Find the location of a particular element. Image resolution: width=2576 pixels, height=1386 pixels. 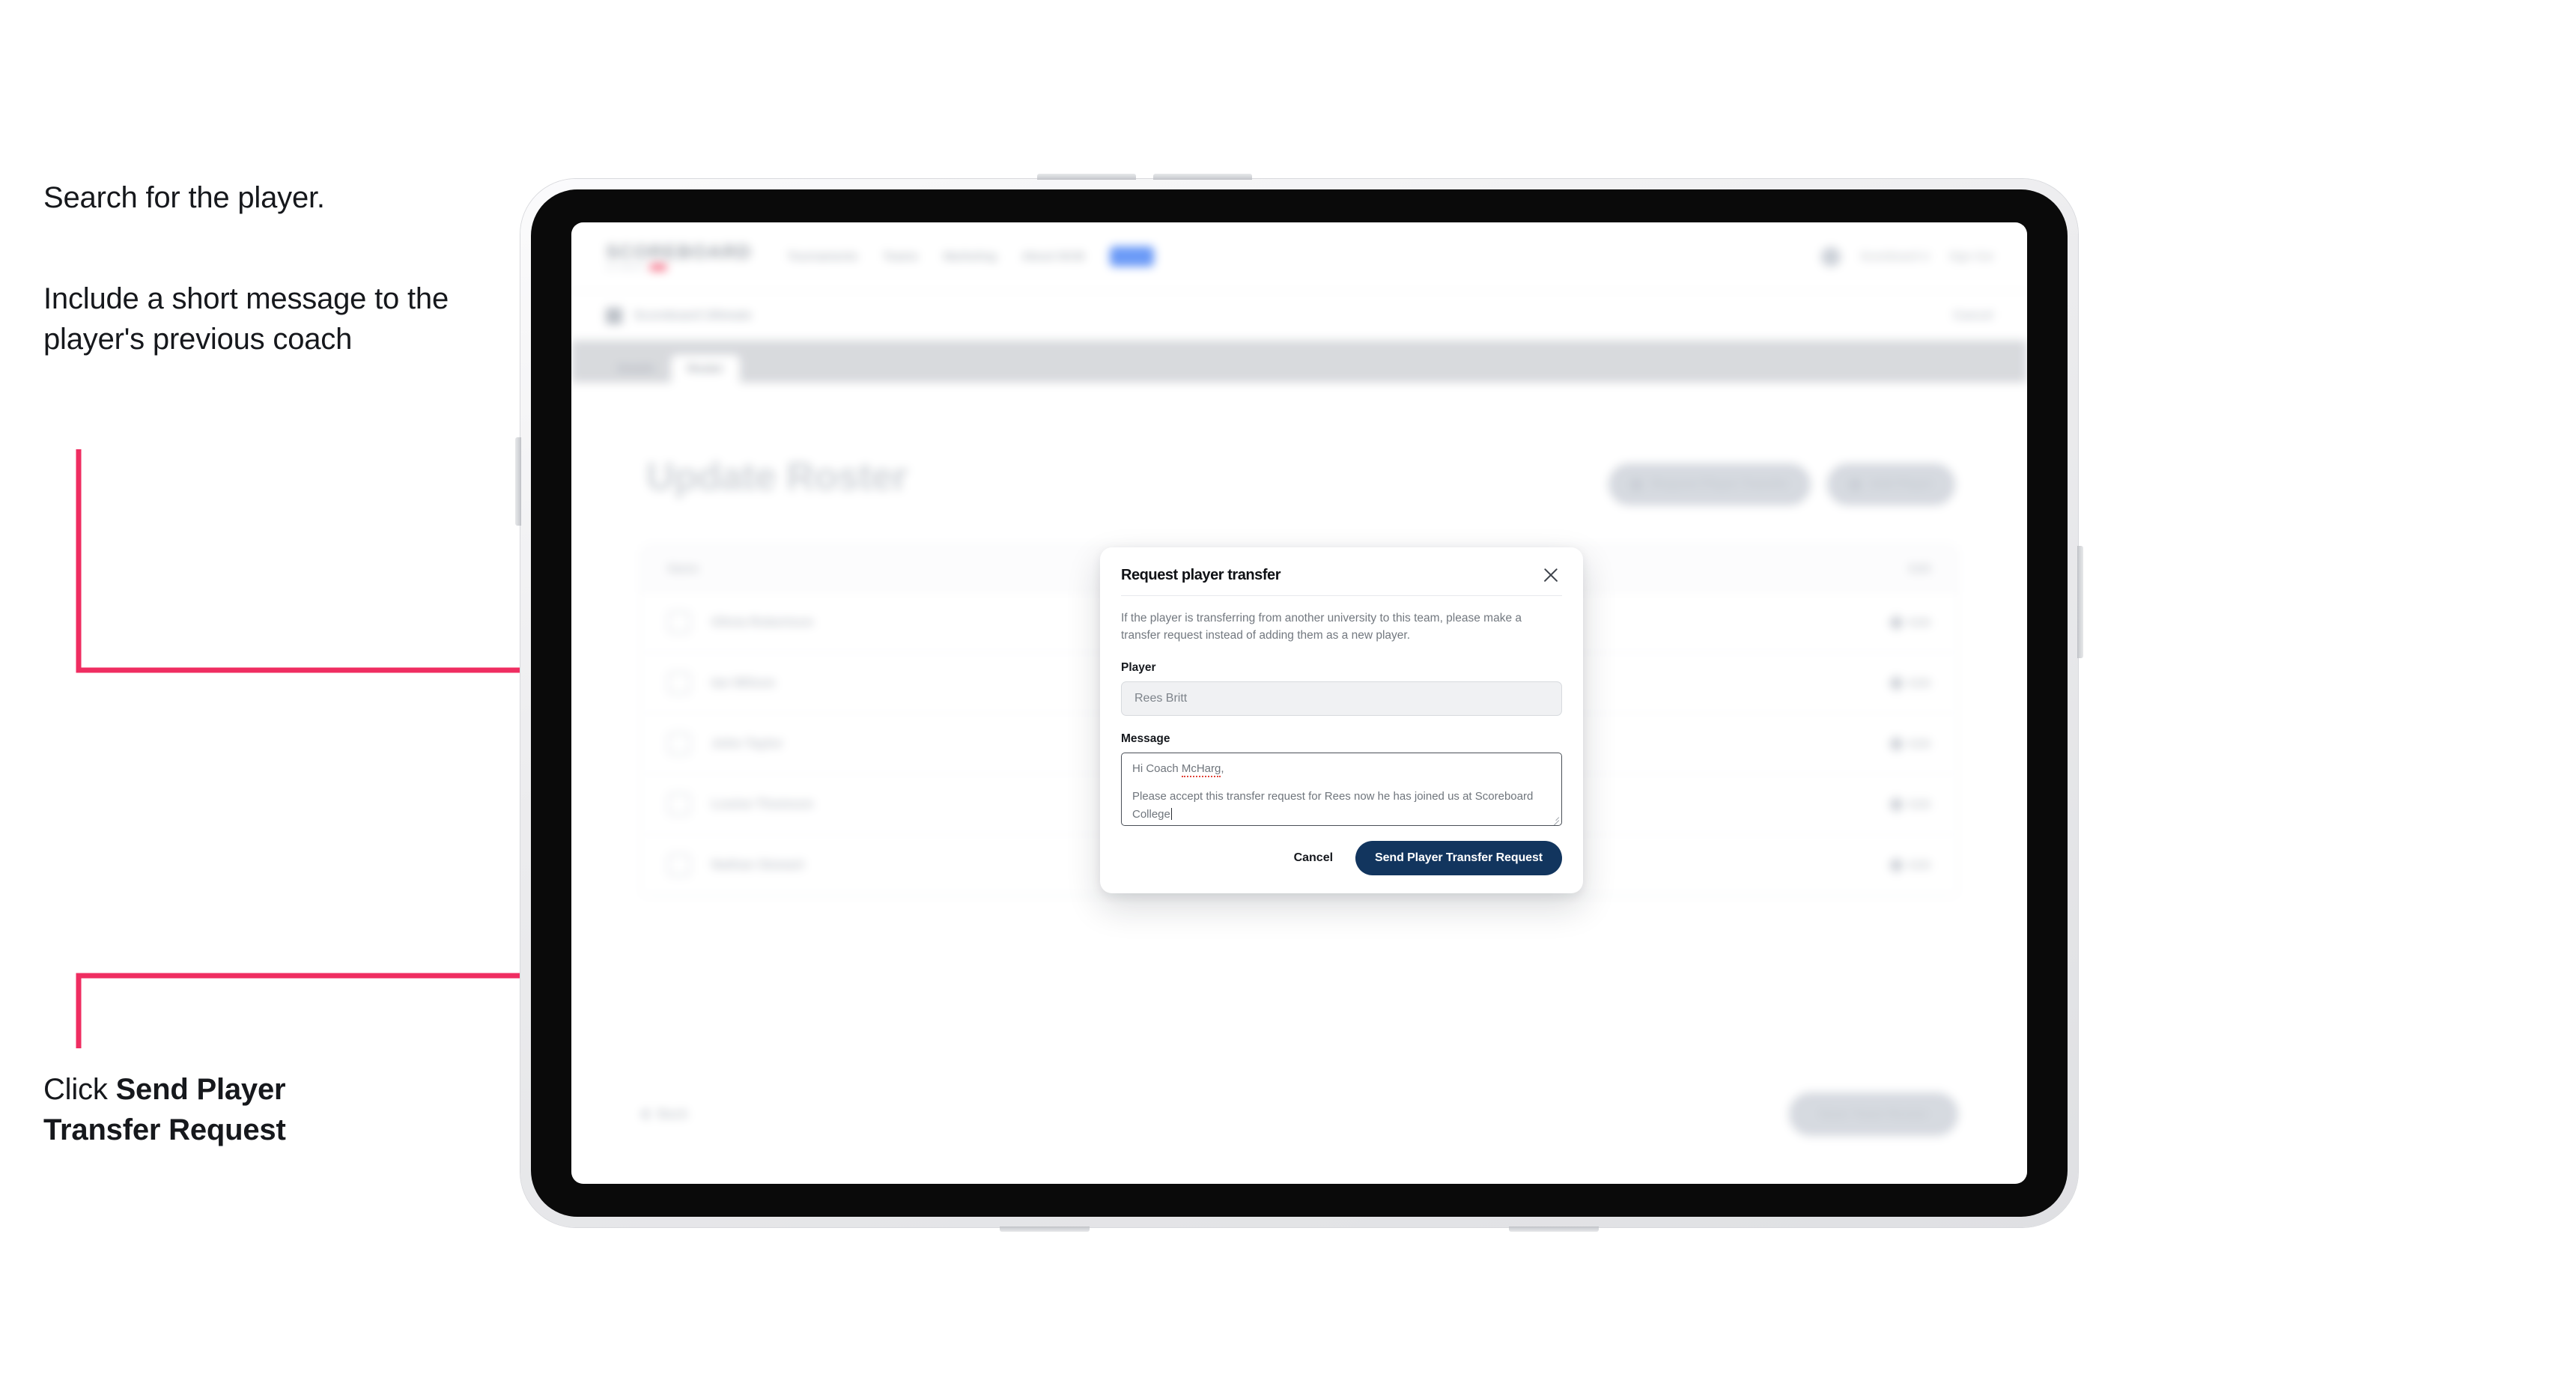

nav-item-marketing: Marketing is located at coordinates (970, 256).